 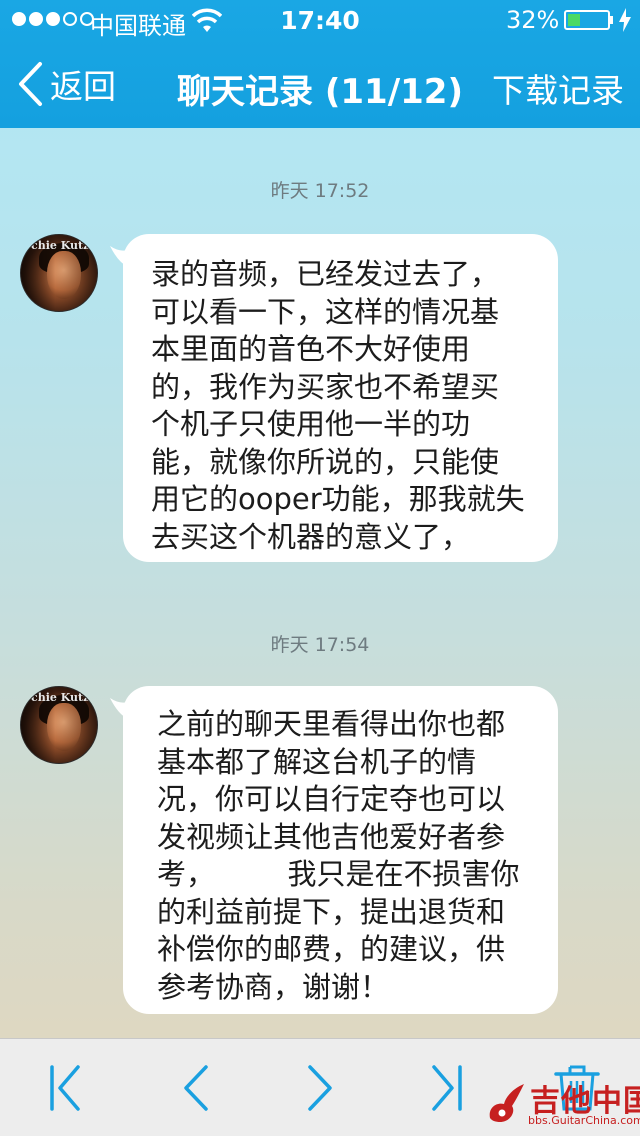 What do you see at coordinates (574, 20) in the screenshot?
I see `battery-level-fill` at bounding box center [574, 20].